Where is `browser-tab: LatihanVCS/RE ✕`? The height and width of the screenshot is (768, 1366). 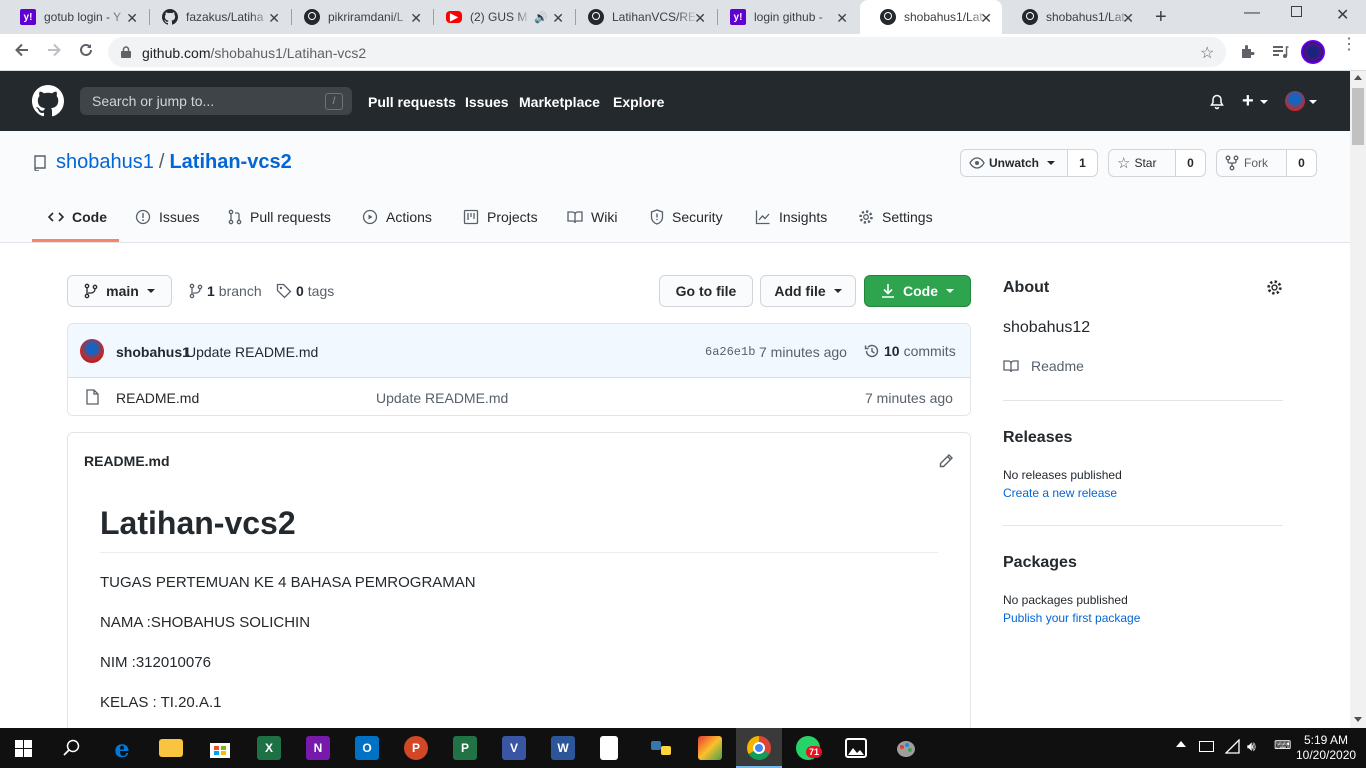
browser-tab: LatihanVCS/RE ✕ is located at coordinates (642, 17).